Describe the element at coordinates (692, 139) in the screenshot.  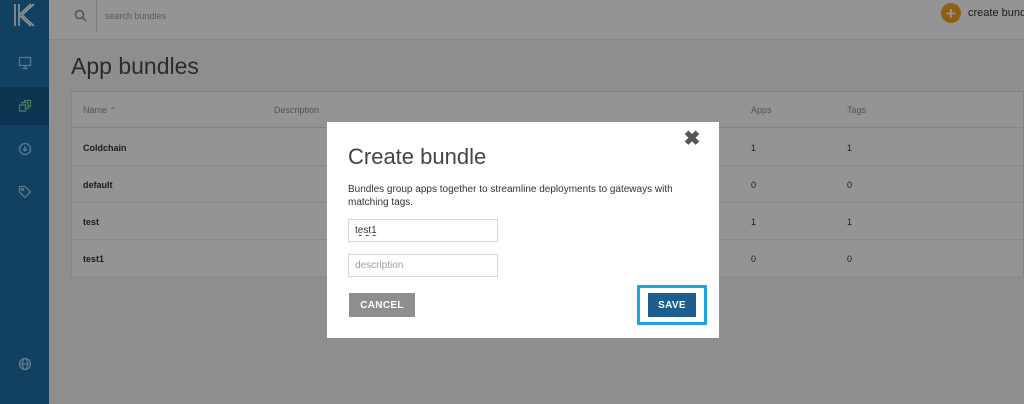
I see `close-icon: ✖` at that location.